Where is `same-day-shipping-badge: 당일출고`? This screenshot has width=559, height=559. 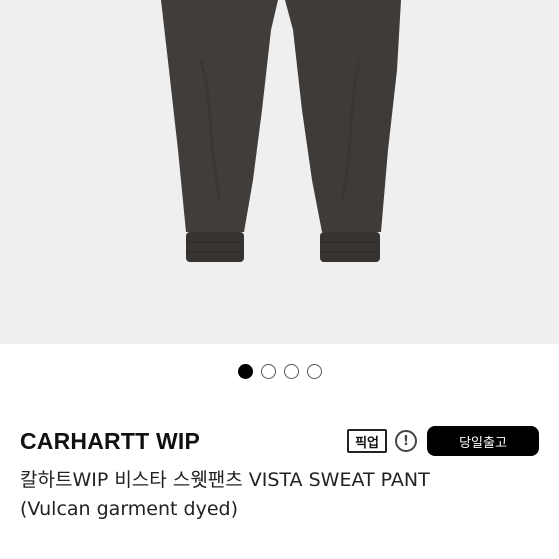
same-day-shipping-badge: 당일출고 is located at coordinates (483, 441).